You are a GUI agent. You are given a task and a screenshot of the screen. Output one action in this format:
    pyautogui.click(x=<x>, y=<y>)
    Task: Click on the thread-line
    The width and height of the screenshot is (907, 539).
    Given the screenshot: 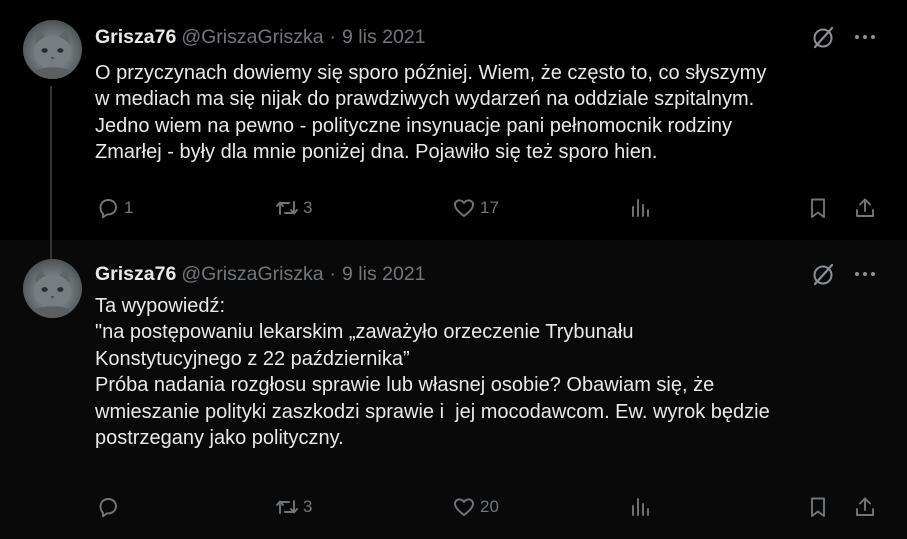 What is the action you would take?
    pyautogui.click(x=51, y=249)
    